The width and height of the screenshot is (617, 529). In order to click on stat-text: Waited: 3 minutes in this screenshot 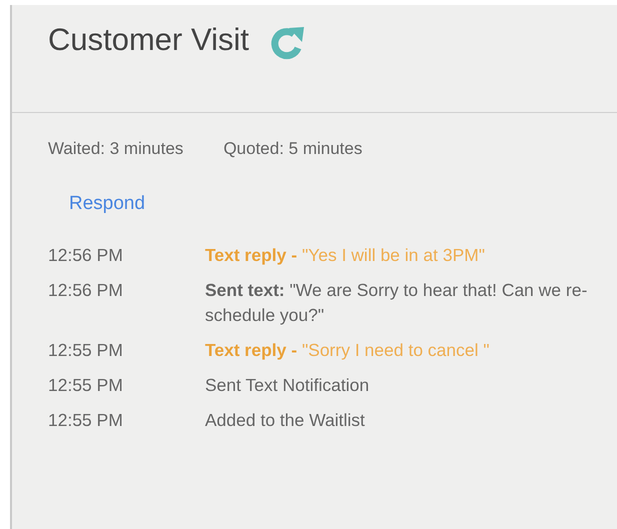, I will do `click(116, 149)`.